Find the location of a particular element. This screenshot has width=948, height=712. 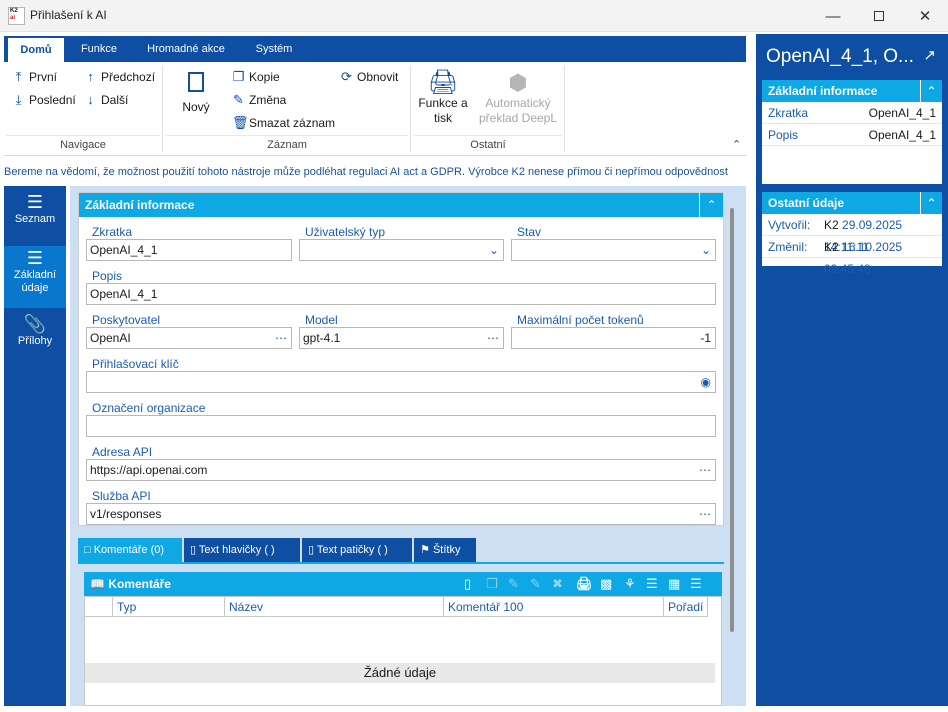

list-menu-icon: ☰ is located at coordinates (35, 202).